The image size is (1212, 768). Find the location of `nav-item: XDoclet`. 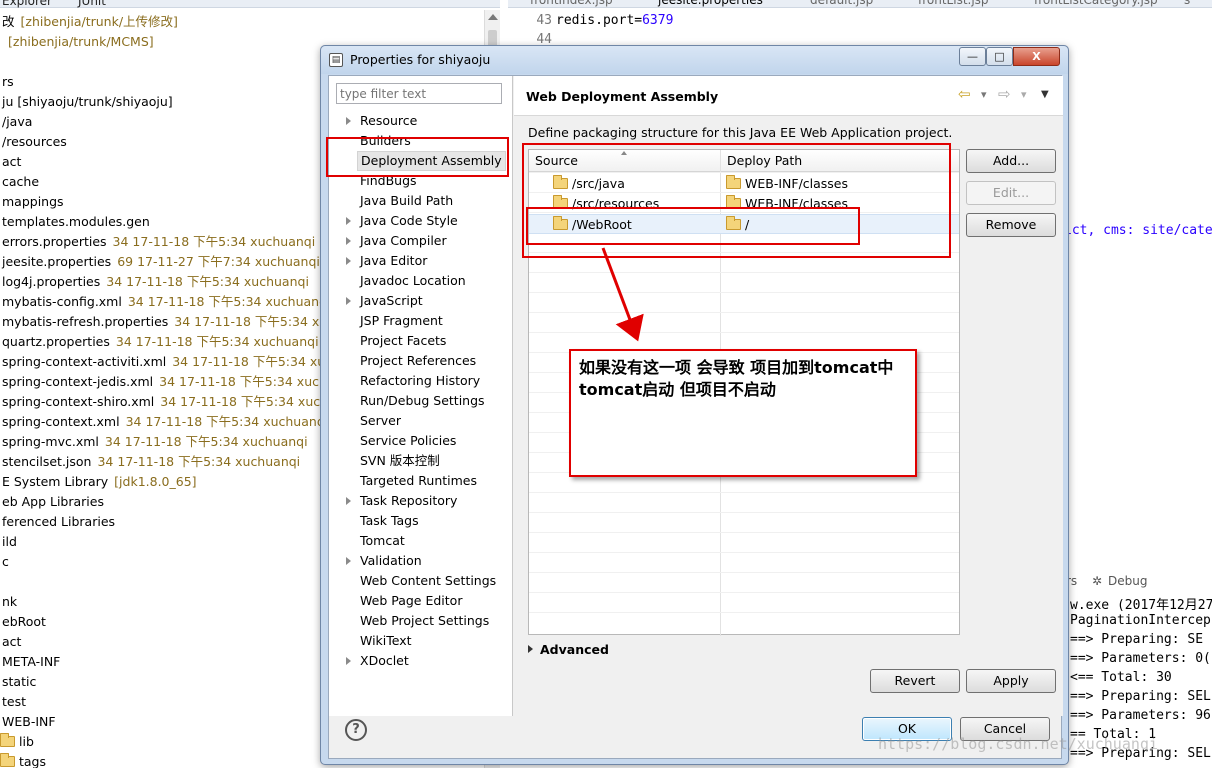

nav-item: XDoclet is located at coordinates (377, 661).